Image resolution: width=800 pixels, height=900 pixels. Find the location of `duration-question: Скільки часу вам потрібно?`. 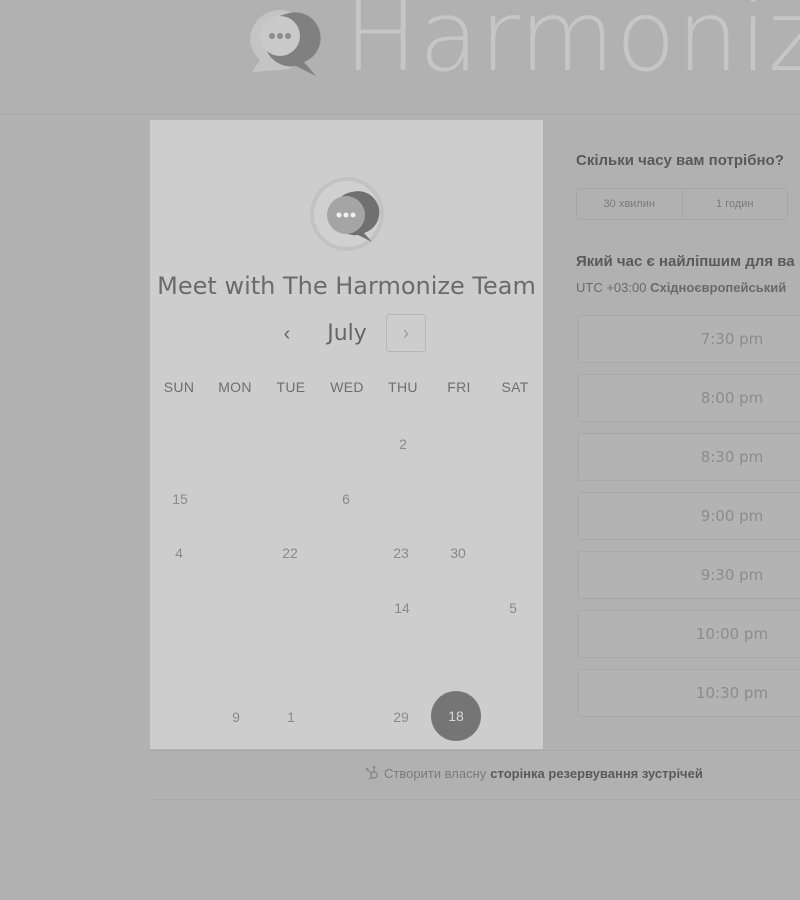

duration-question: Скільки часу вам потрібно? is located at coordinates (680, 160).